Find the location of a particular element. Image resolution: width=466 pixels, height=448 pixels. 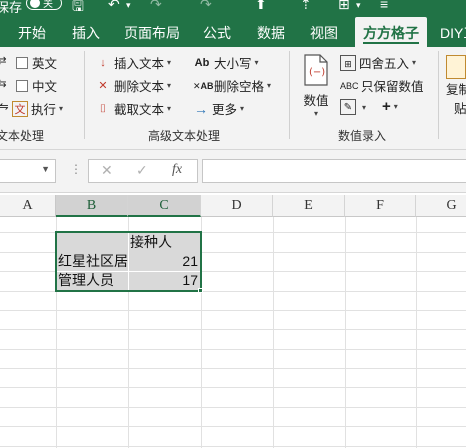

group-label-text: 文本处理 is located at coordinates (22, 136).